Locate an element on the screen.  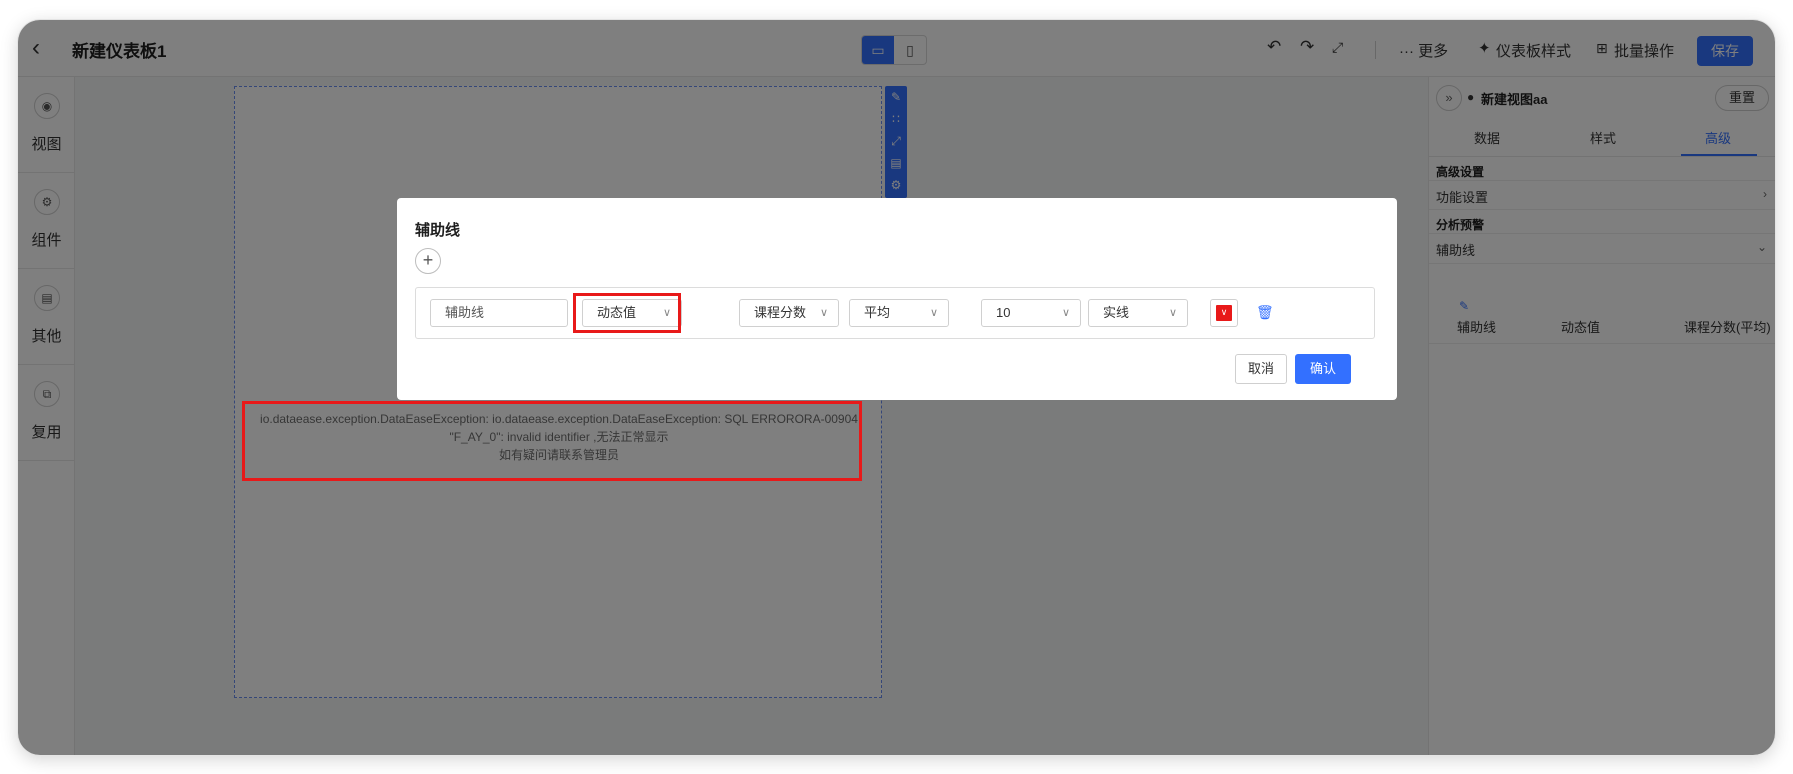
line-style-select: 实线 ∨ is located at coordinates (1138, 313).